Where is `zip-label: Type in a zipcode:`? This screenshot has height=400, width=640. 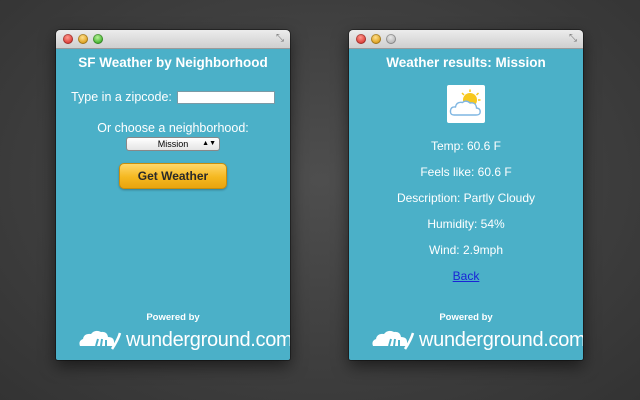 zip-label: Type in a zipcode: is located at coordinates (121, 97).